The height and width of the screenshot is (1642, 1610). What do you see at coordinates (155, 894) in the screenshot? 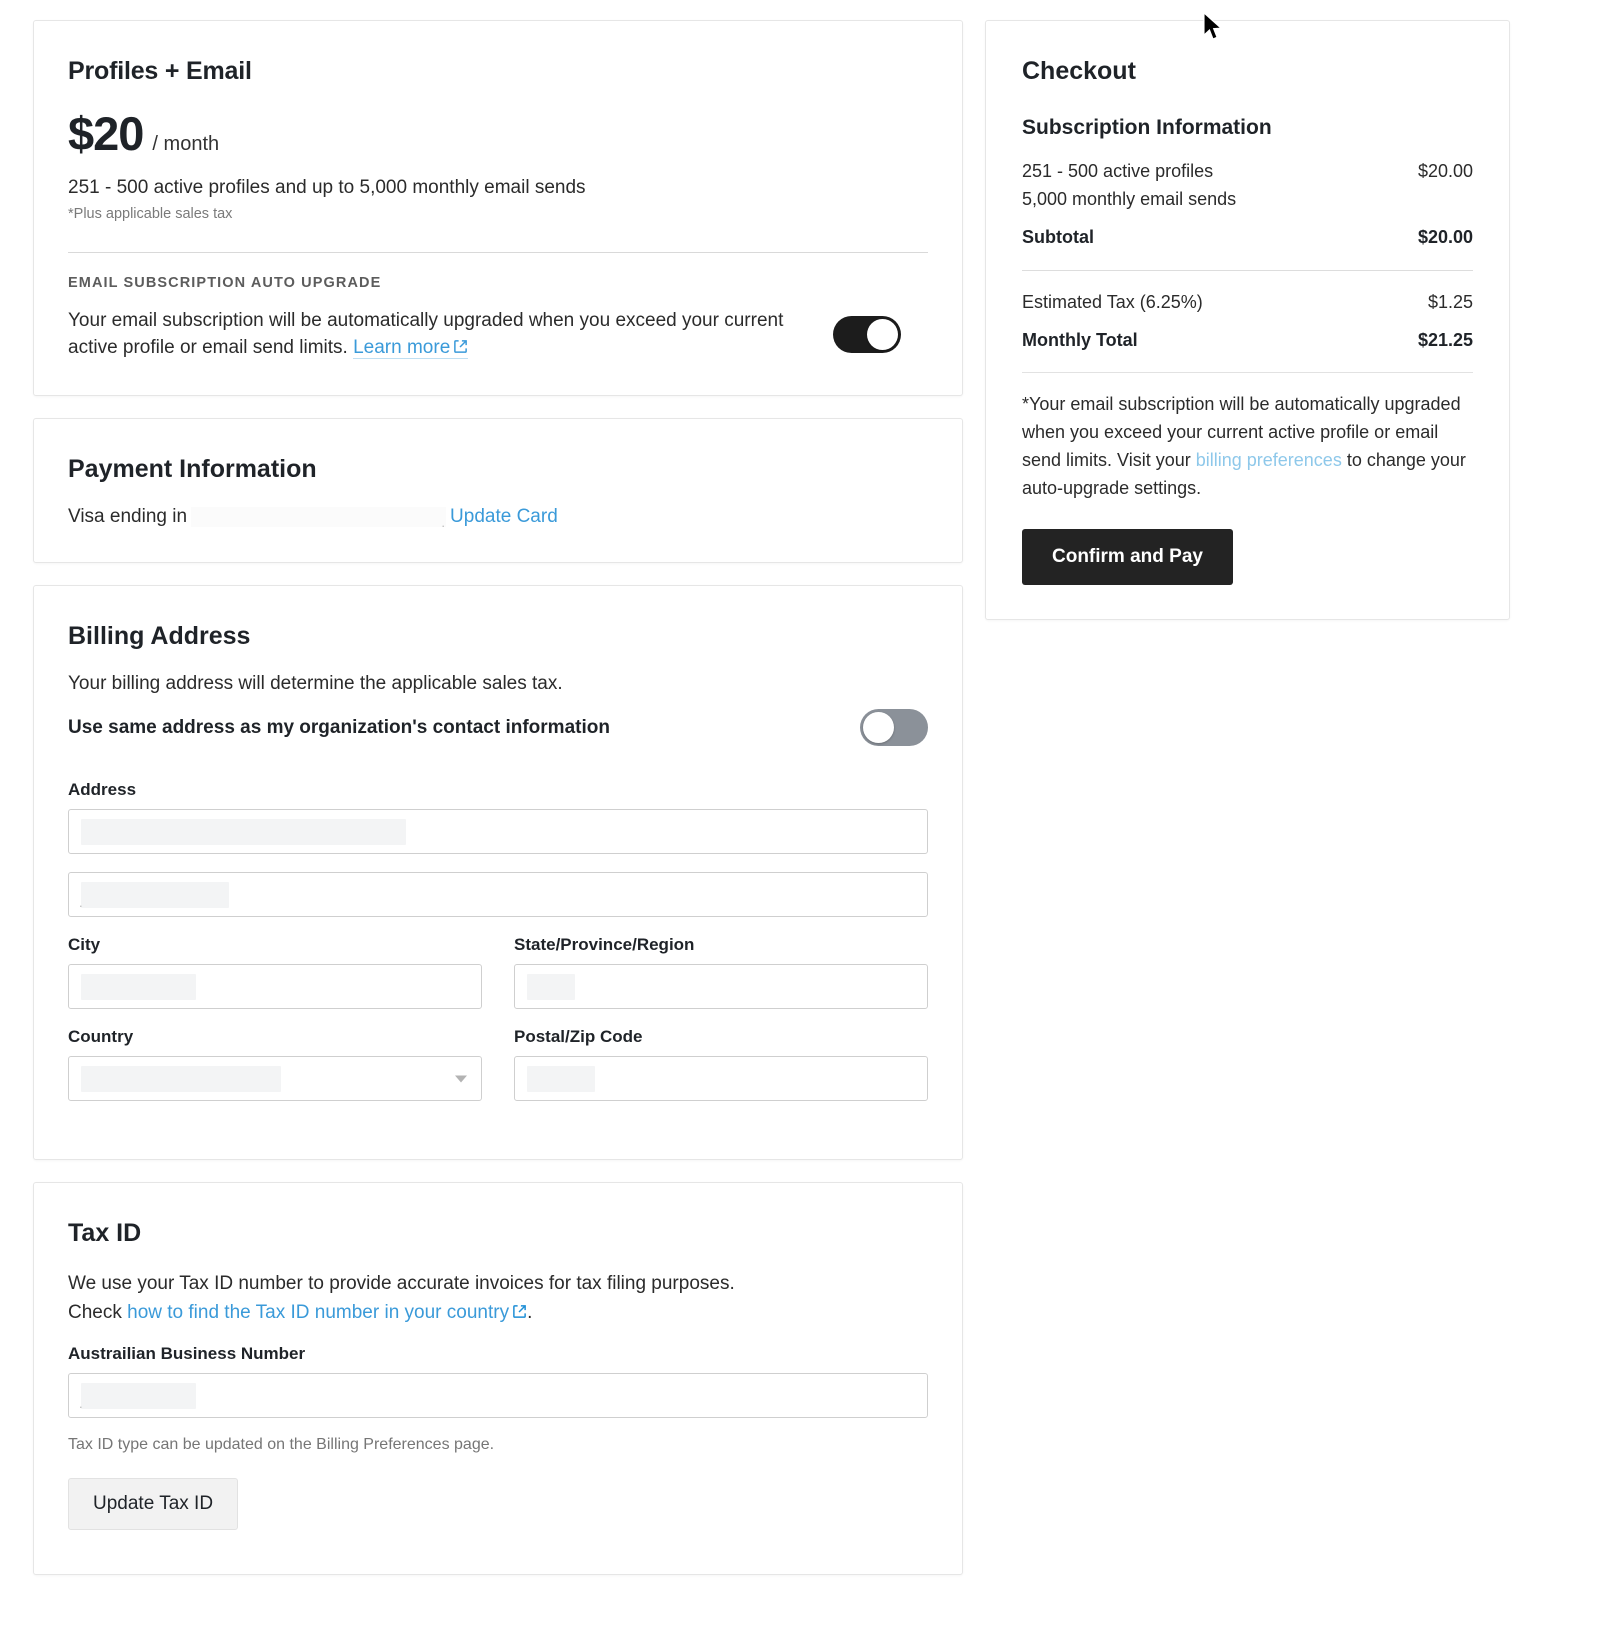
I see `address-line2-masked-value` at bounding box center [155, 894].